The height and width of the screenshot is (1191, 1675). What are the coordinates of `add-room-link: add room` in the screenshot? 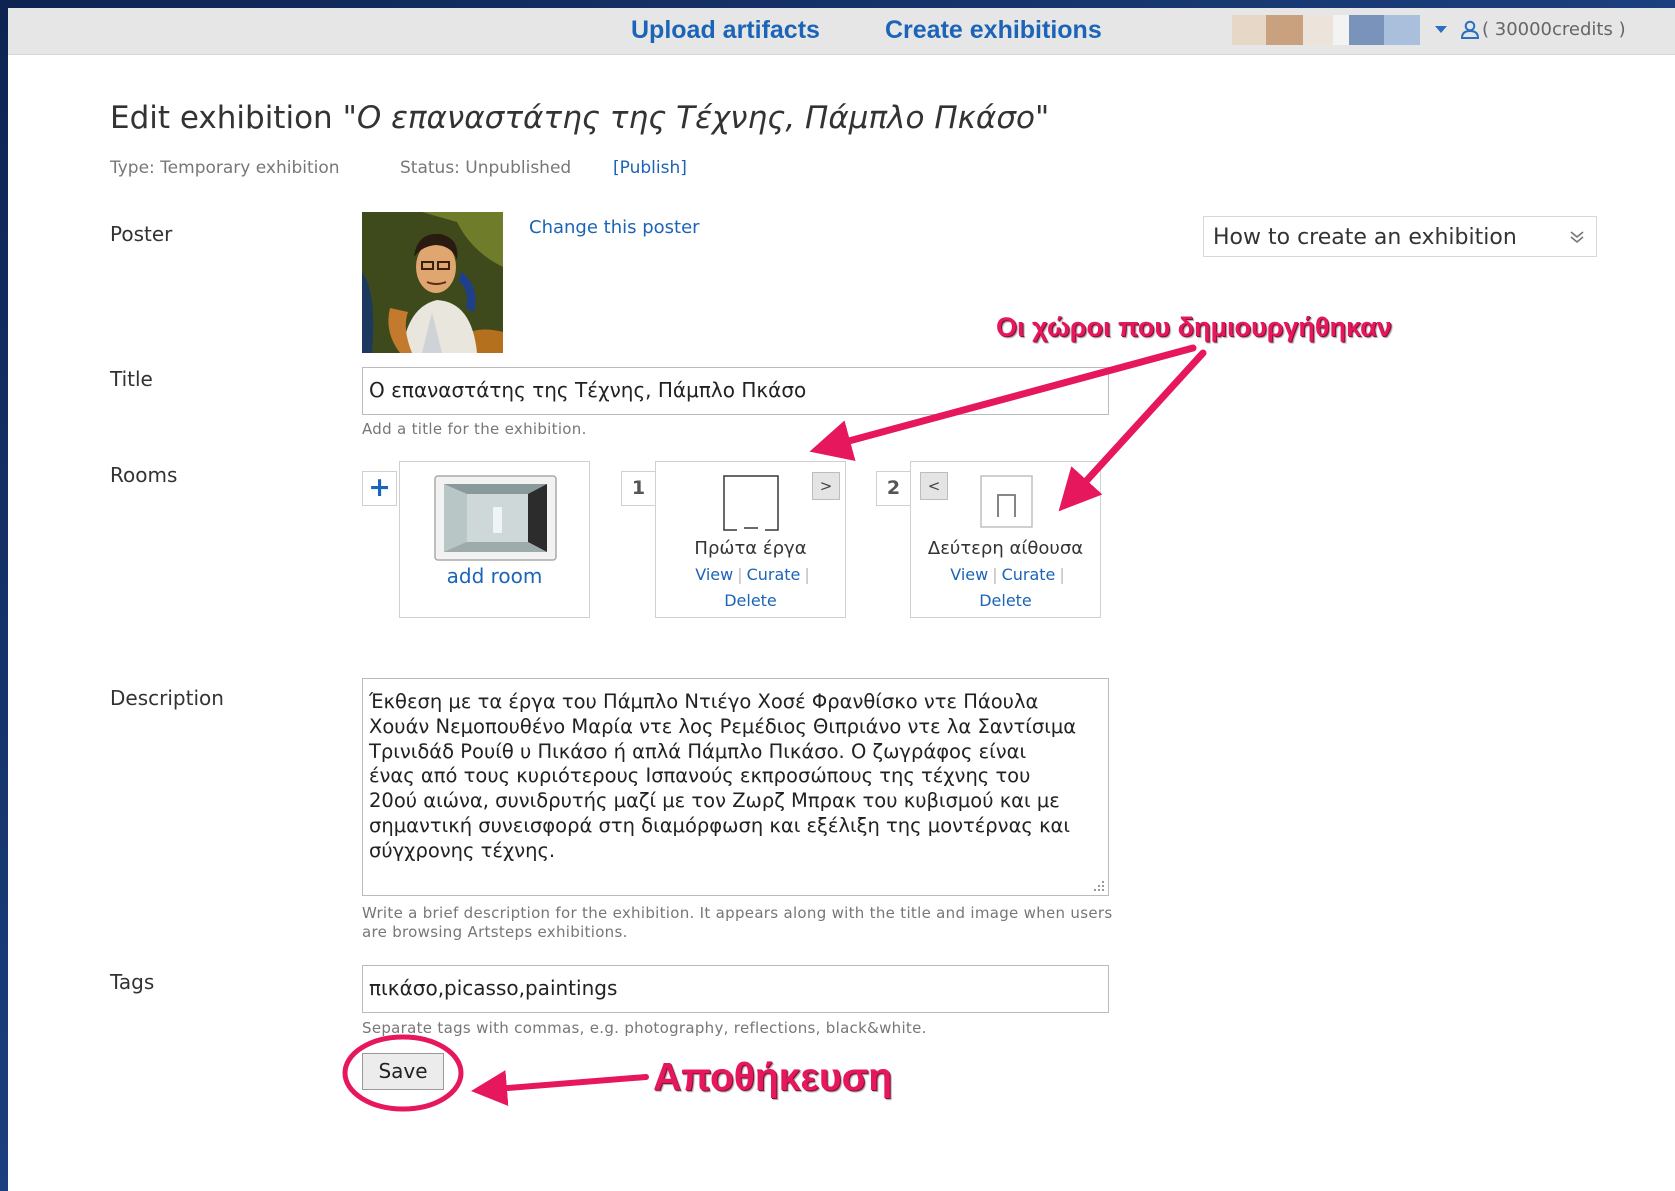 It's located at (494, 576).